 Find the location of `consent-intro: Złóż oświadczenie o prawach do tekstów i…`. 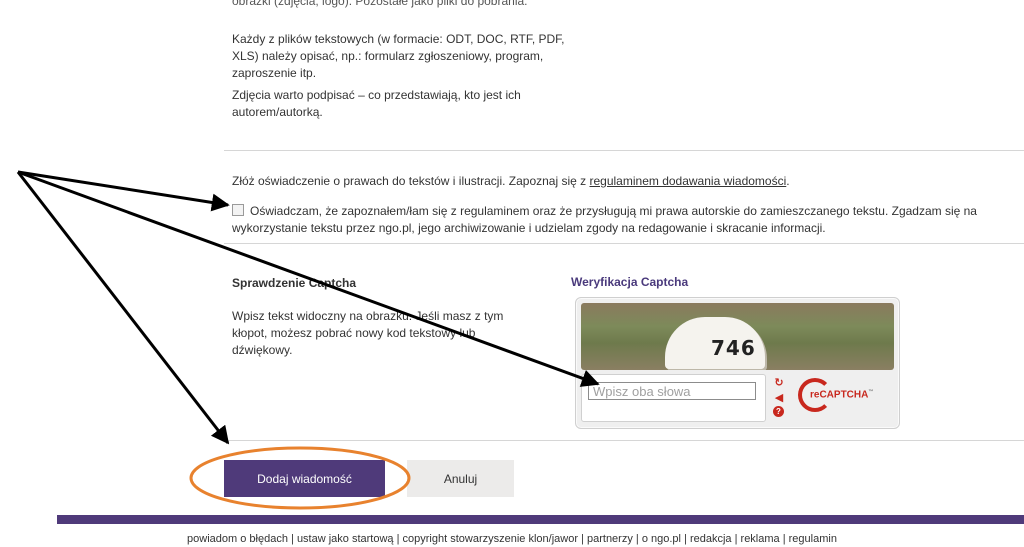

consent-intro: Złóż oświadczenie o prawach do tekstów i… is located at coordinates (622, 181).